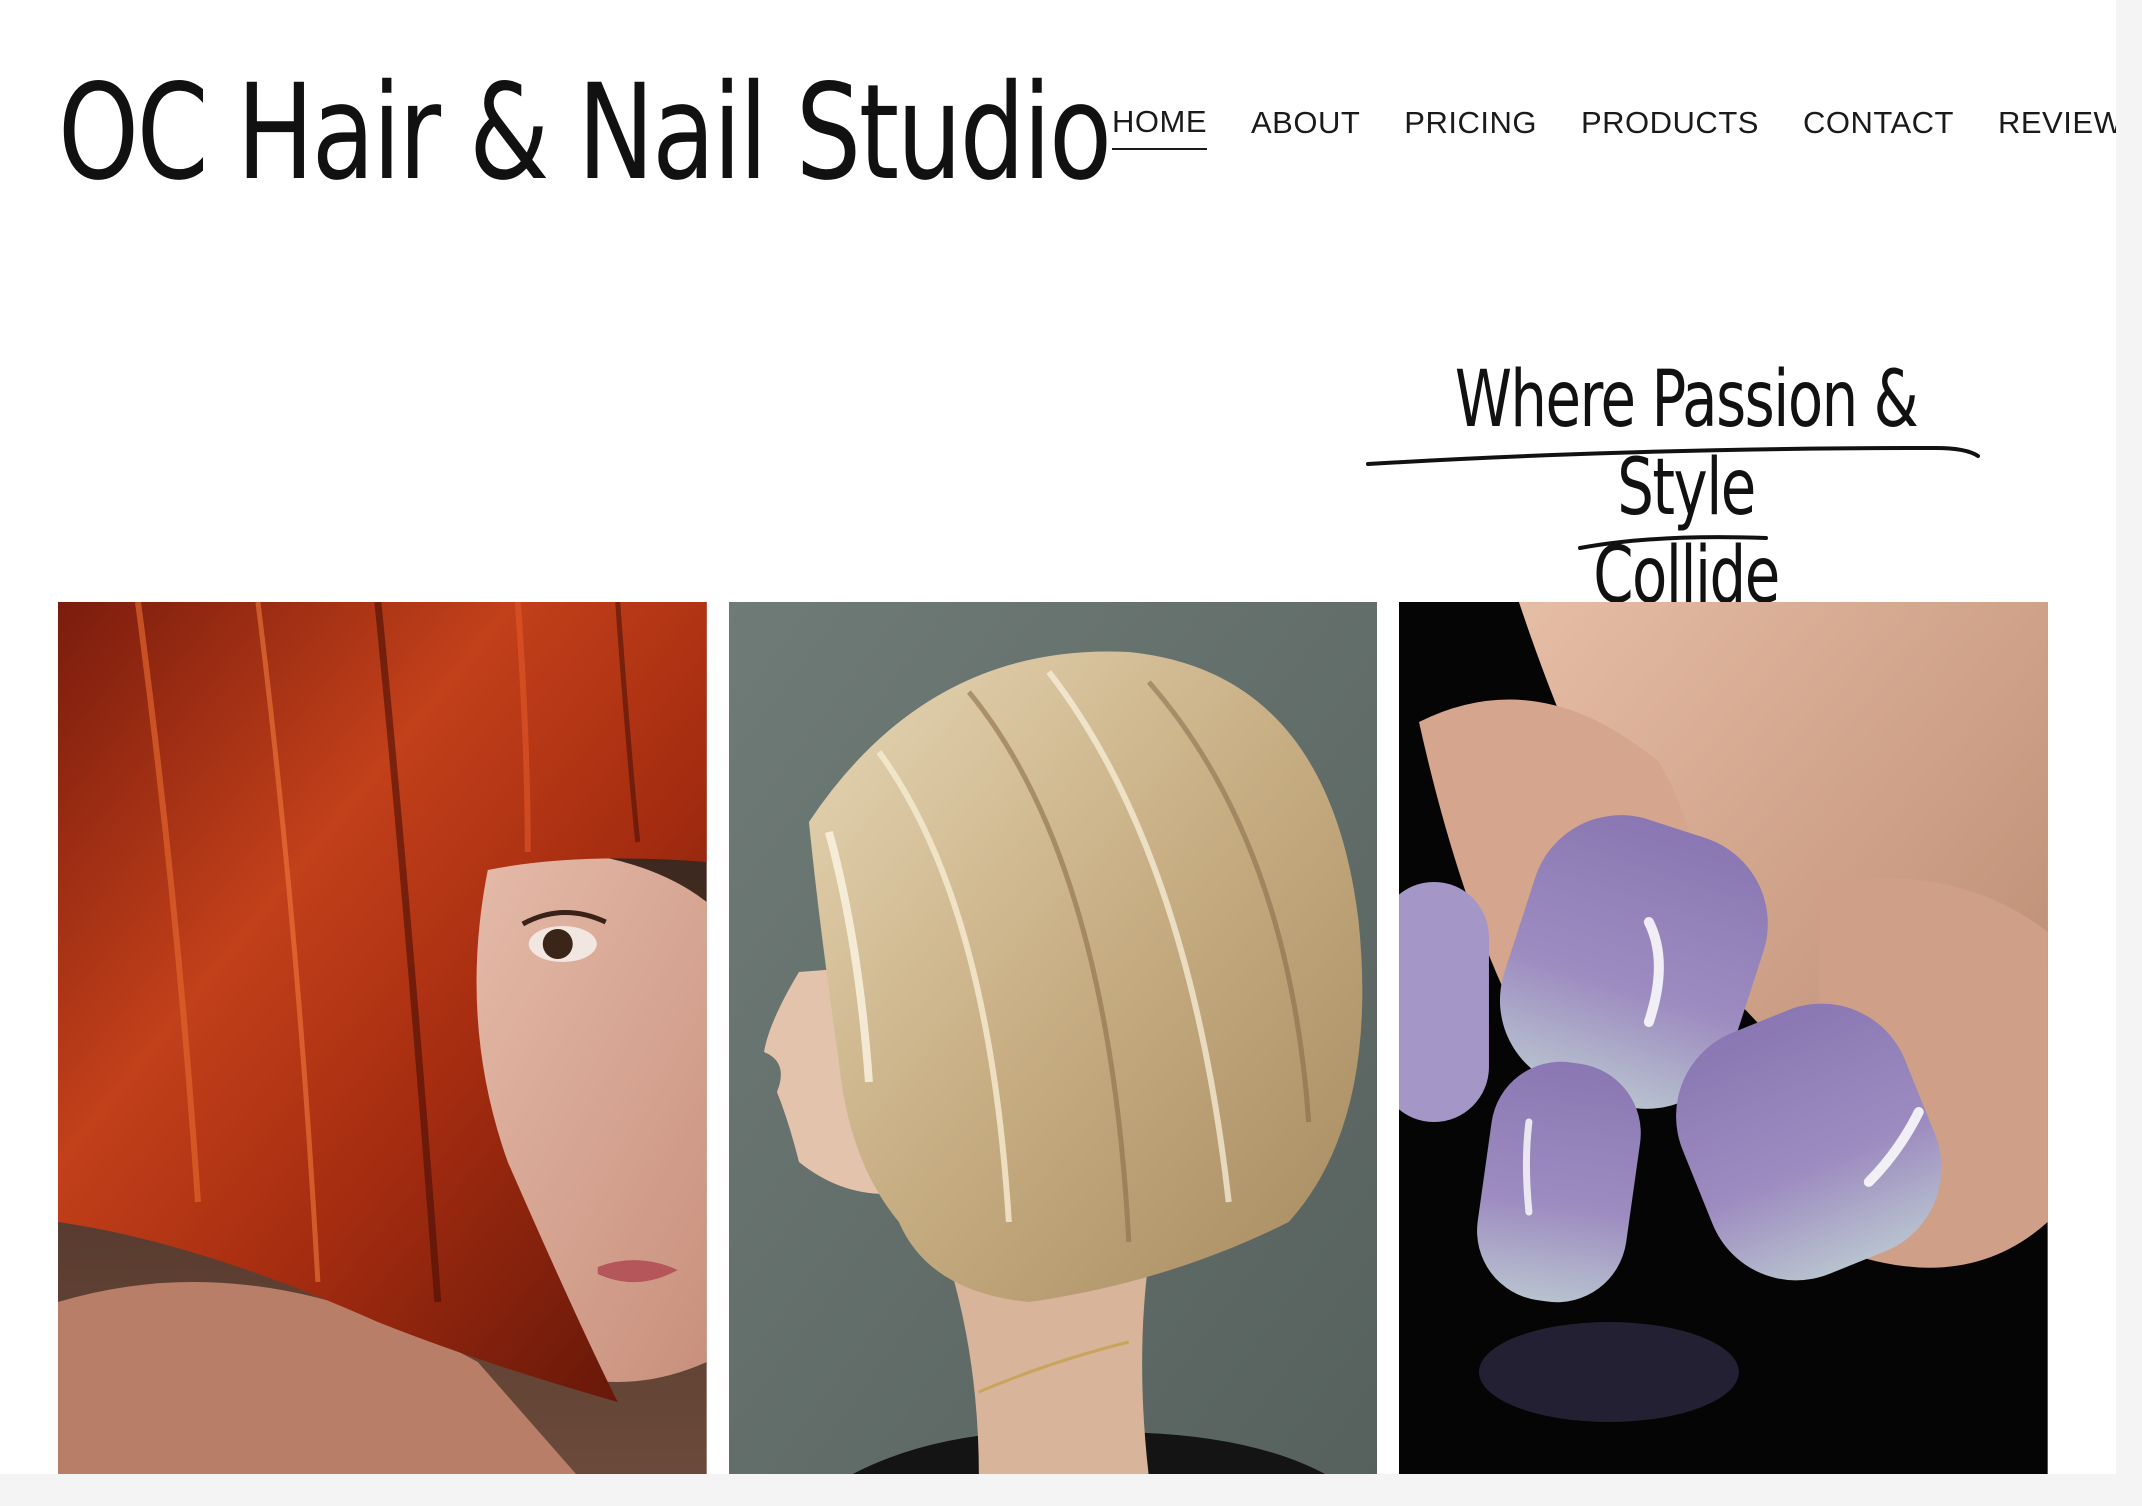 The image size is (2142, 1506). Describe the element at coordinates (585, 133) in the screenshot. I see `site-title: OC Hair & Nail Studio` at that location.